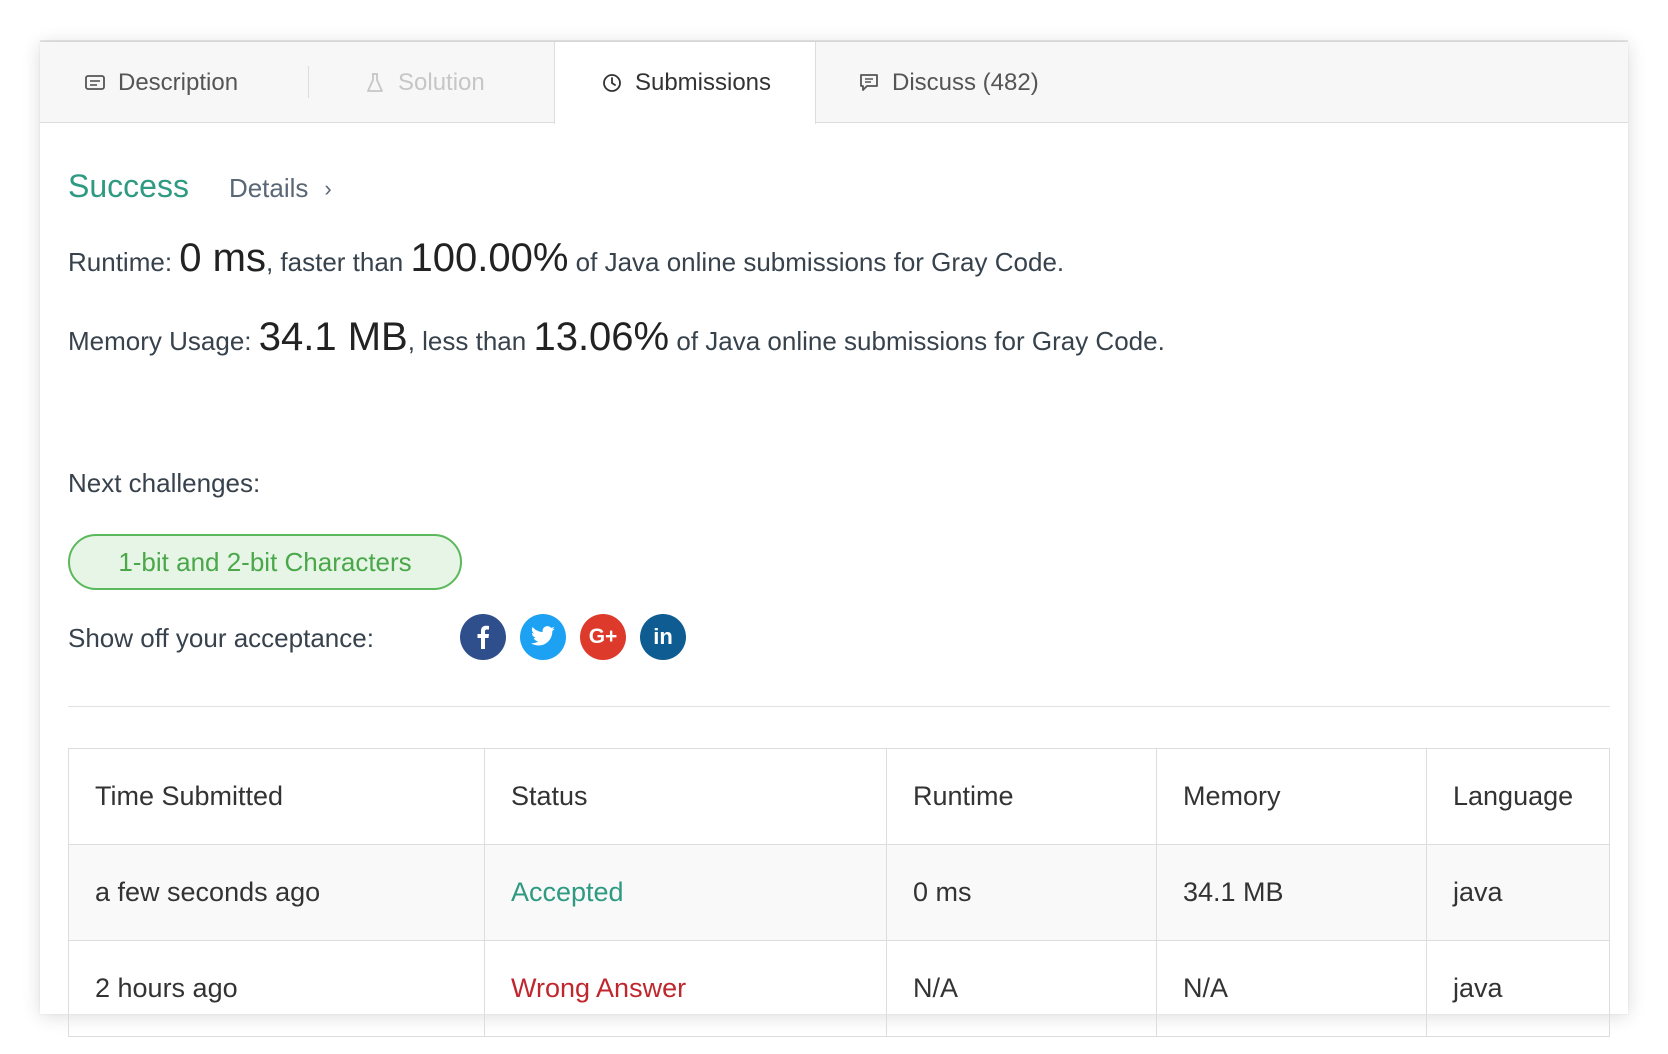 This screenshot has width=1668, height=1054. I want to click on google-plus-icon: G+, so click(603, 636).